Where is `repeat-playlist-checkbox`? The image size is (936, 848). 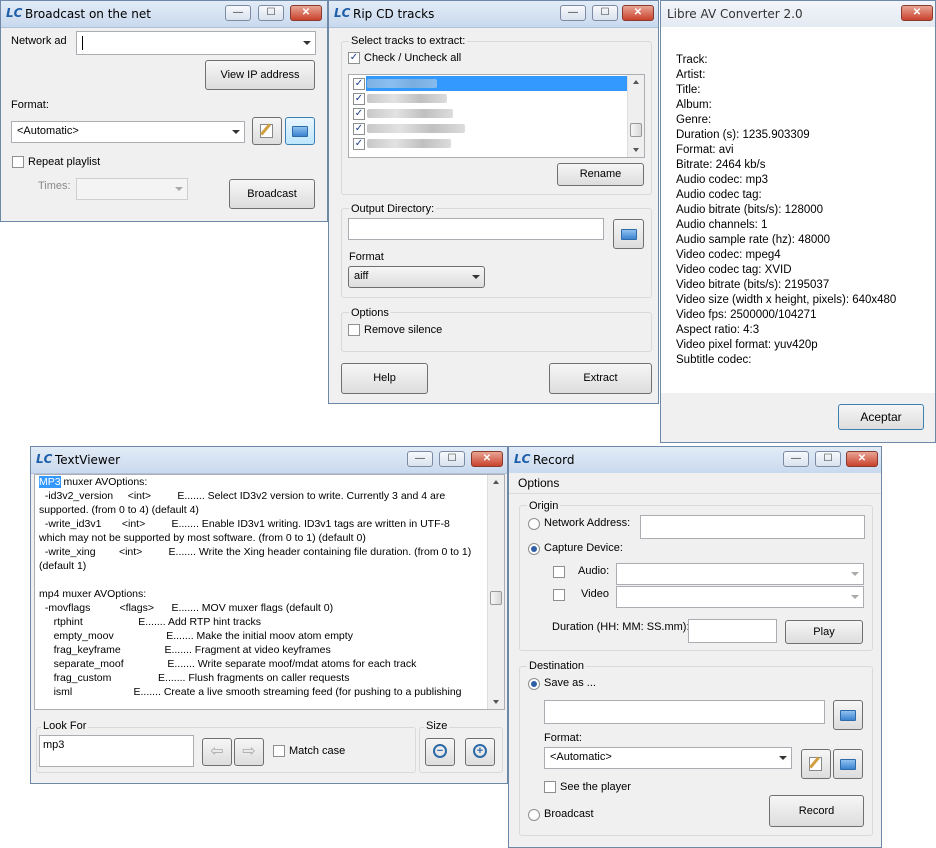
repeat-playlist-checkbox is located at coordinates (18, 162).